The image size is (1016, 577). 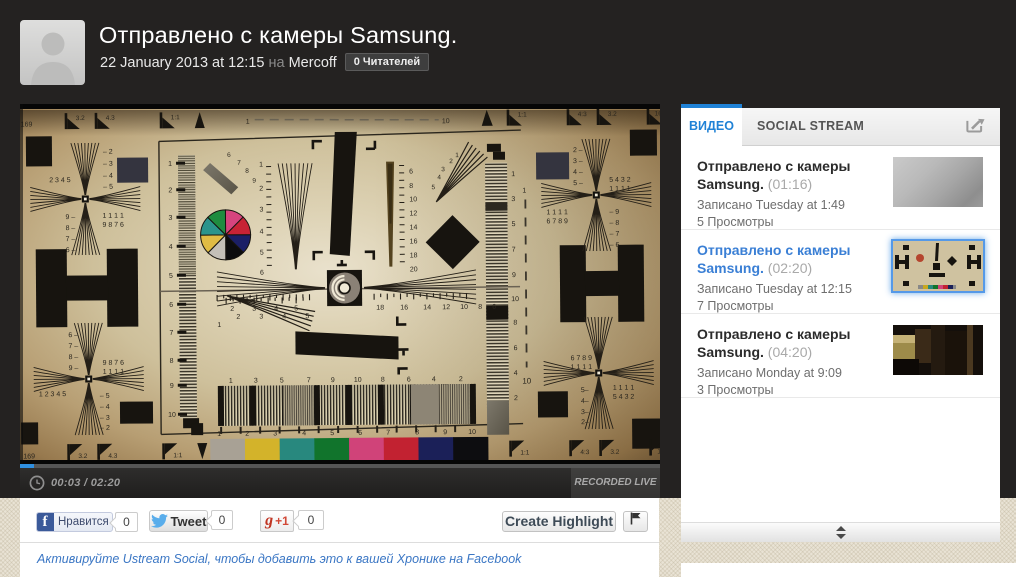 I want to click on svg-text: 1 2 3 4 5, so click(x=52, y=394).